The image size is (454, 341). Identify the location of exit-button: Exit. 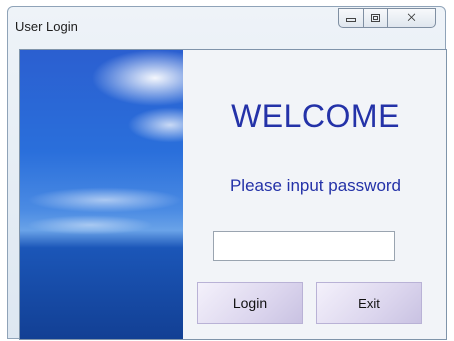
(369, 303).